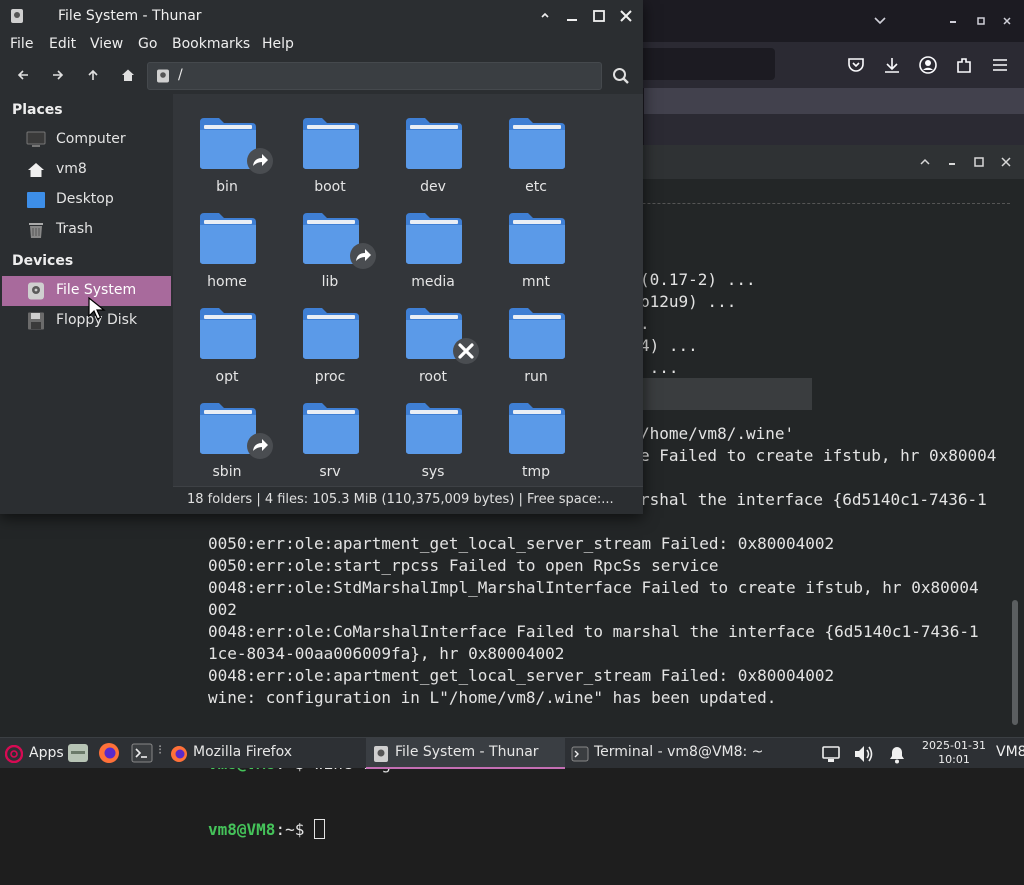 This screenshot has width=1024, height=885. I want to click on sidebar-item-trash: Trash, so click(86, 230).